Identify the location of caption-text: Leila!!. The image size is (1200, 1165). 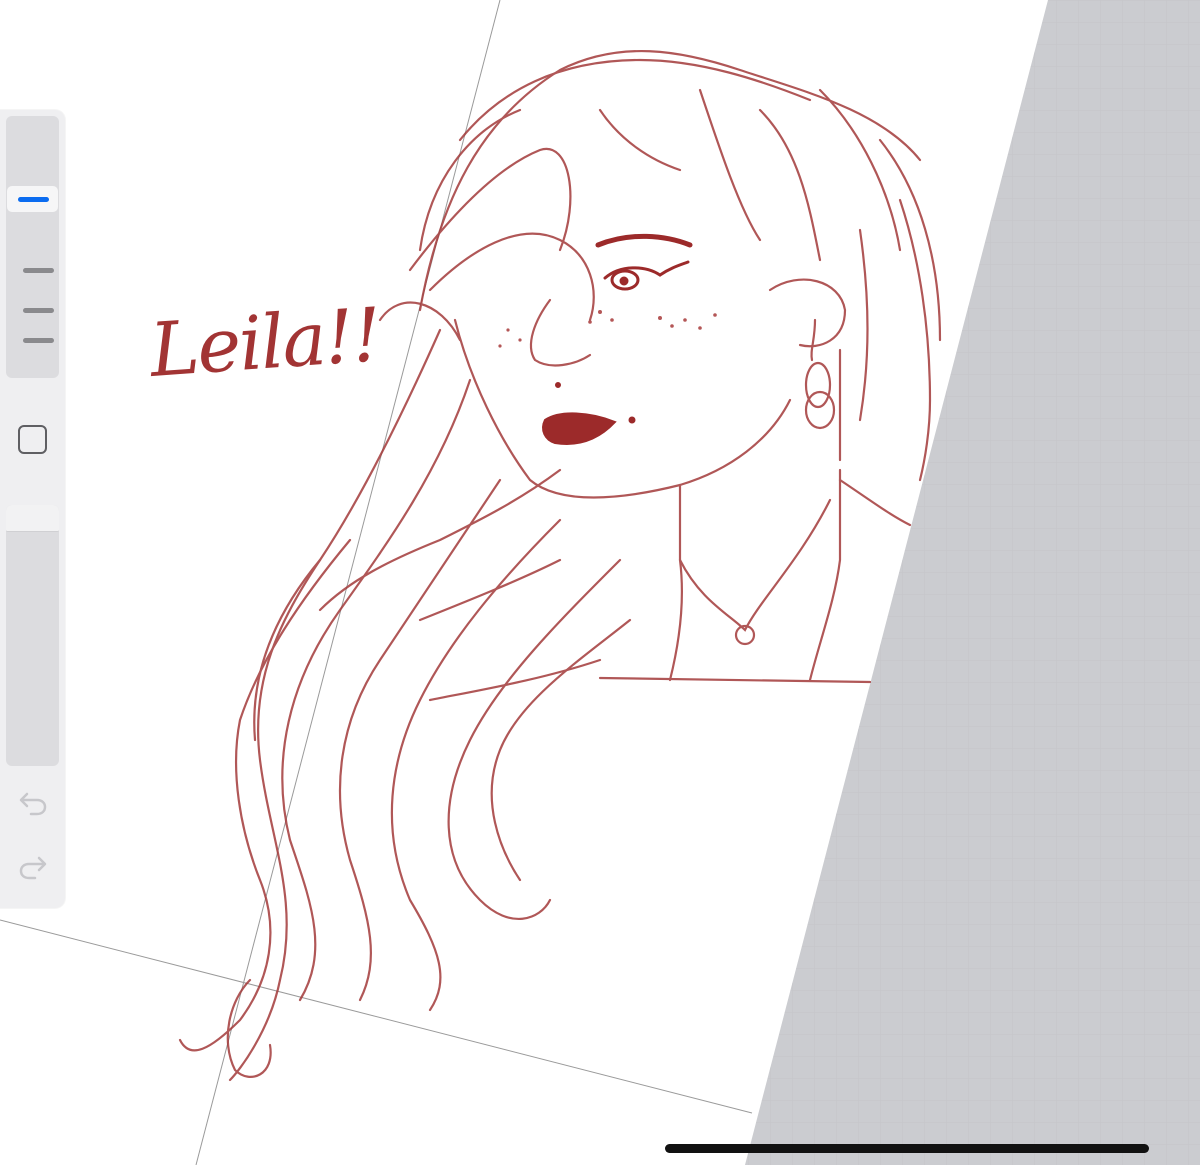
(265, 343).